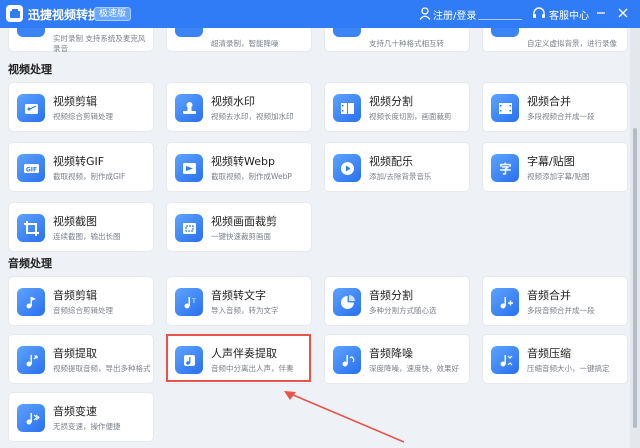  I want to click on tool-card-audio-denoise: 音频降噪 深度降噪，速度快，效果好, so click(397, 359).